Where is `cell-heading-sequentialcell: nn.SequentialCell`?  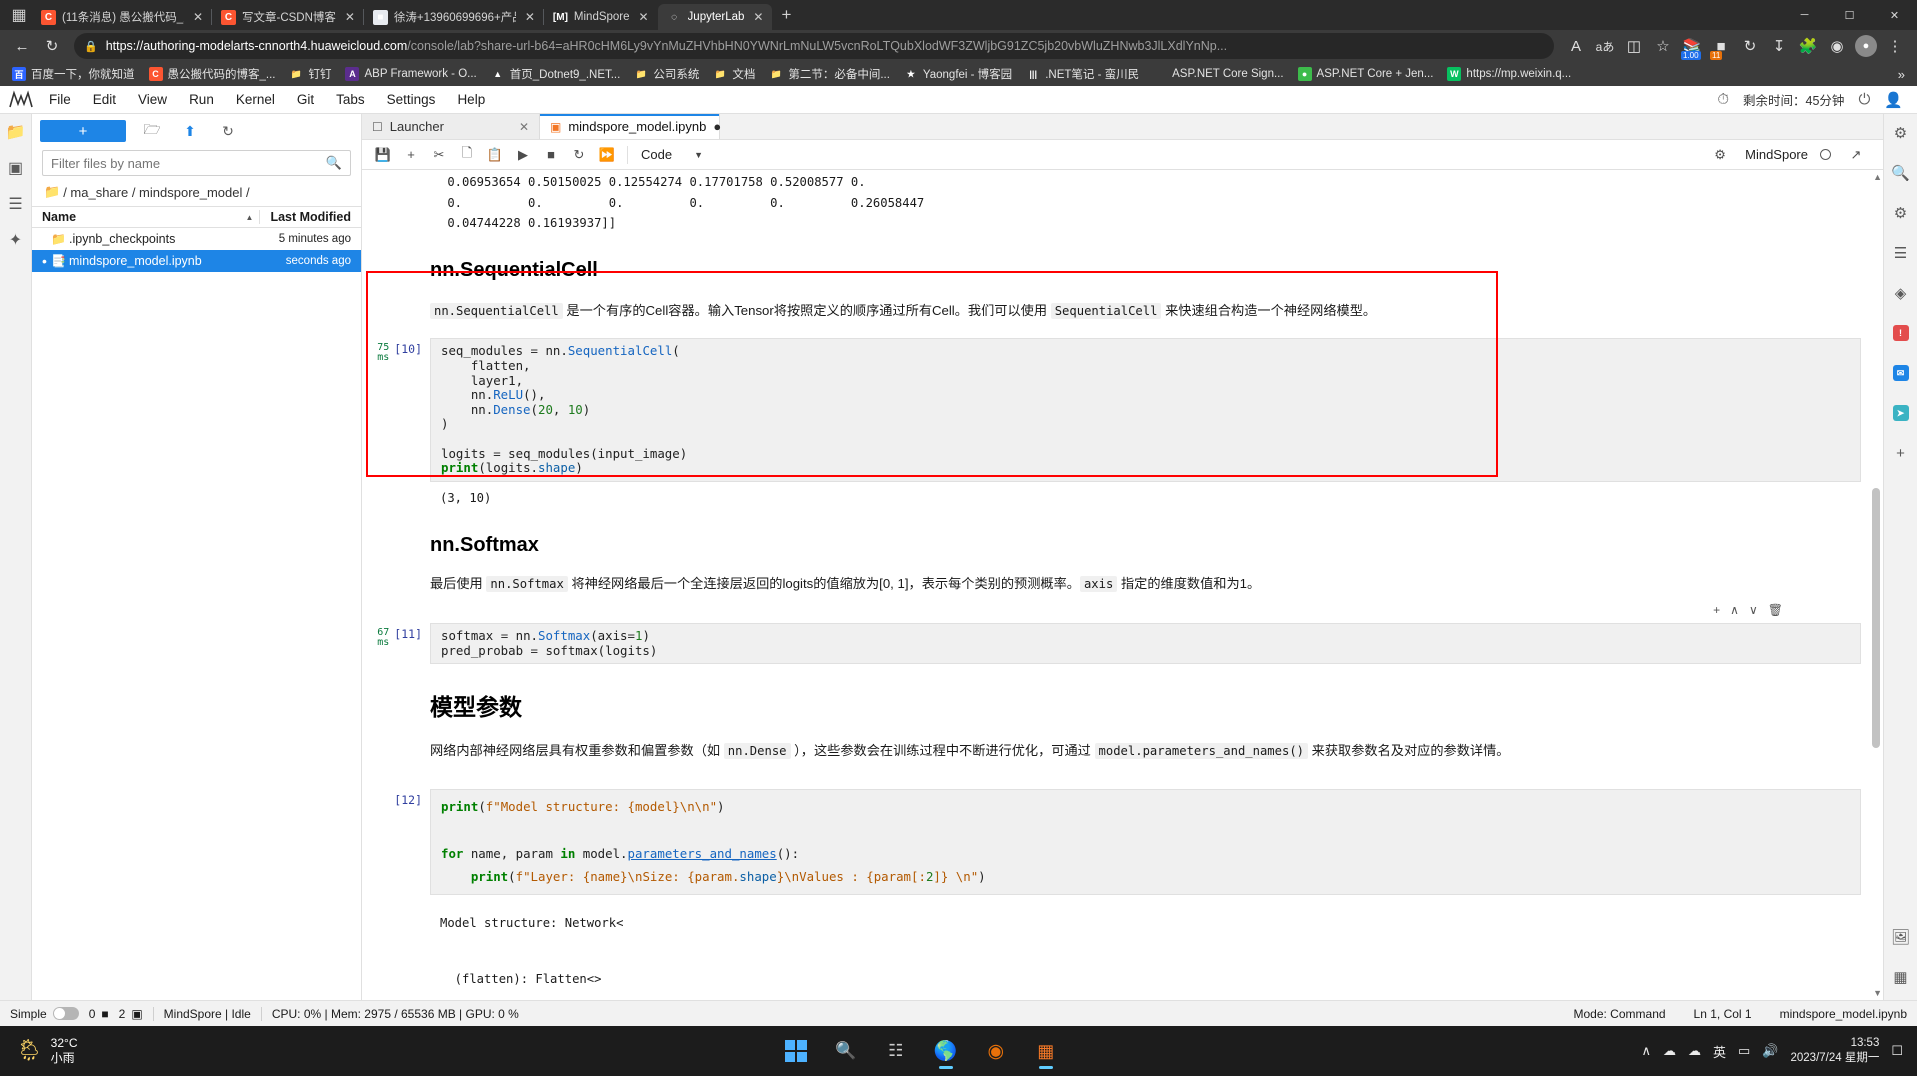 cell-heading-sequentialcell: nn.SequentialCell is located at coordinates (1122, 262).